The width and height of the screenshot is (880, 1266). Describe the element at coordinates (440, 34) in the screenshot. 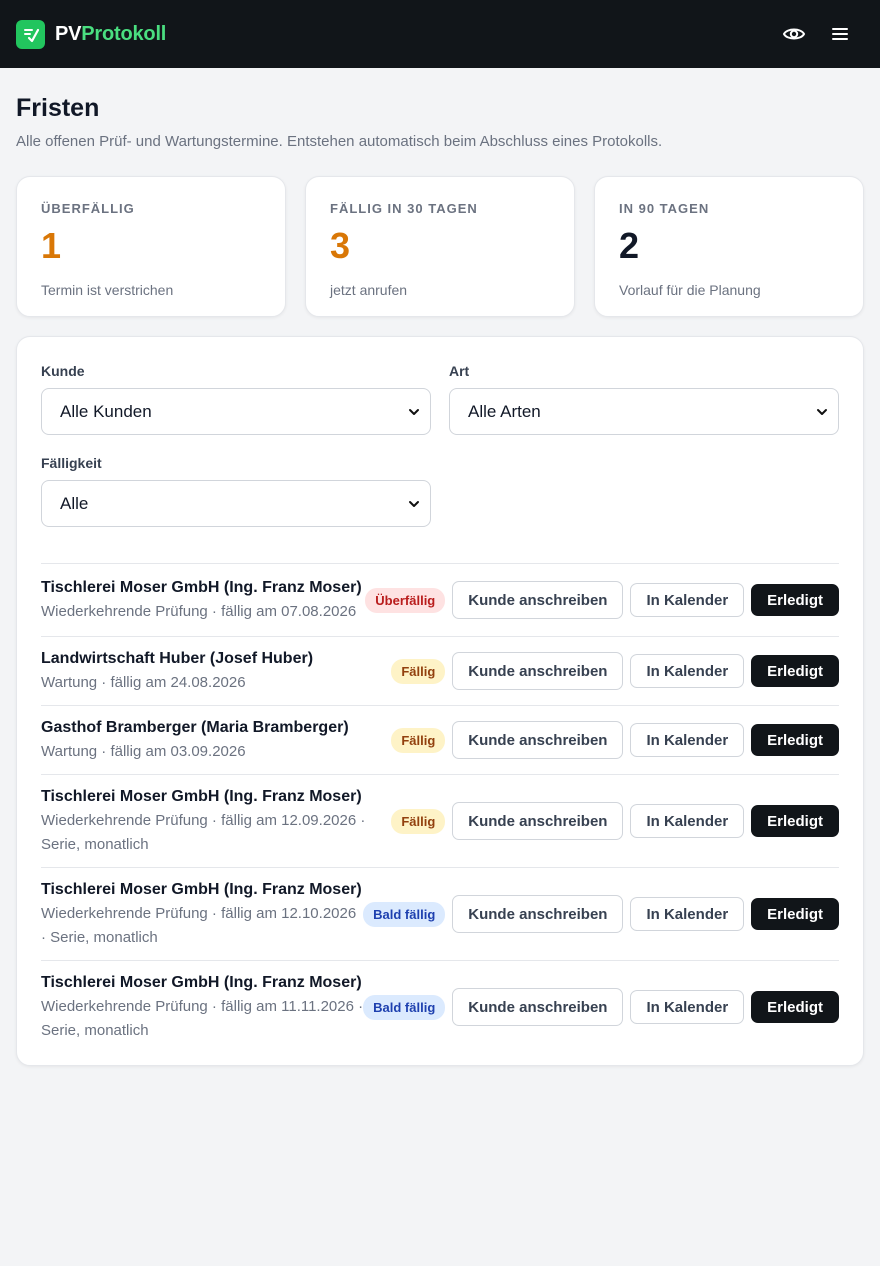

I see `top-bar: PVProtokoll` at that location.